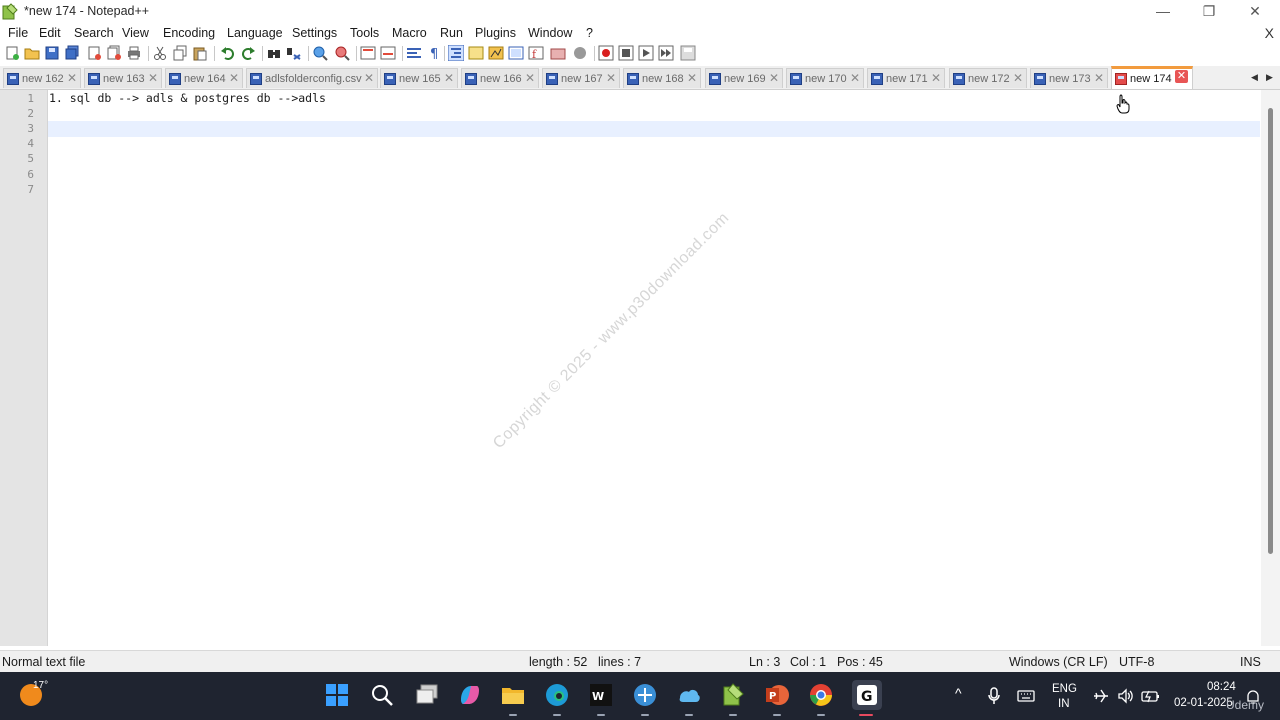  What do you see at coordinates (536, 53) in the screenshot?
I see `function-list-icon: f` at bounding box center [536, 53].